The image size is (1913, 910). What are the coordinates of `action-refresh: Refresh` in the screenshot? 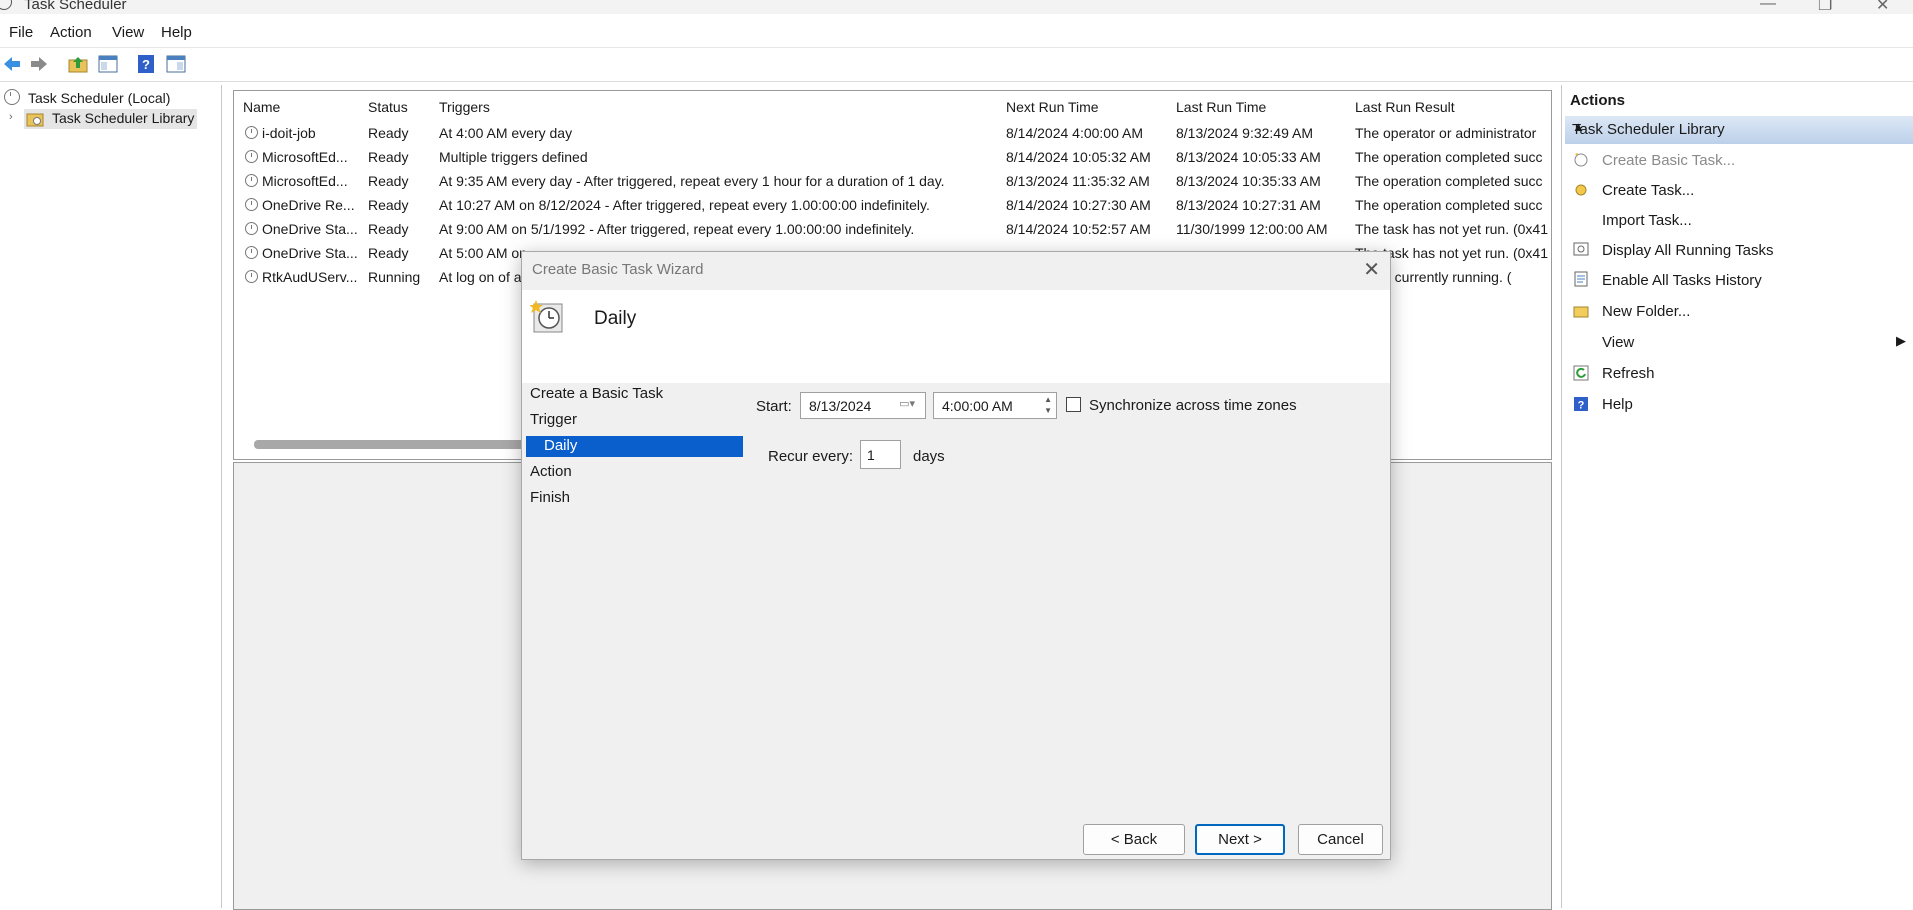 It's located at (1628, 373).